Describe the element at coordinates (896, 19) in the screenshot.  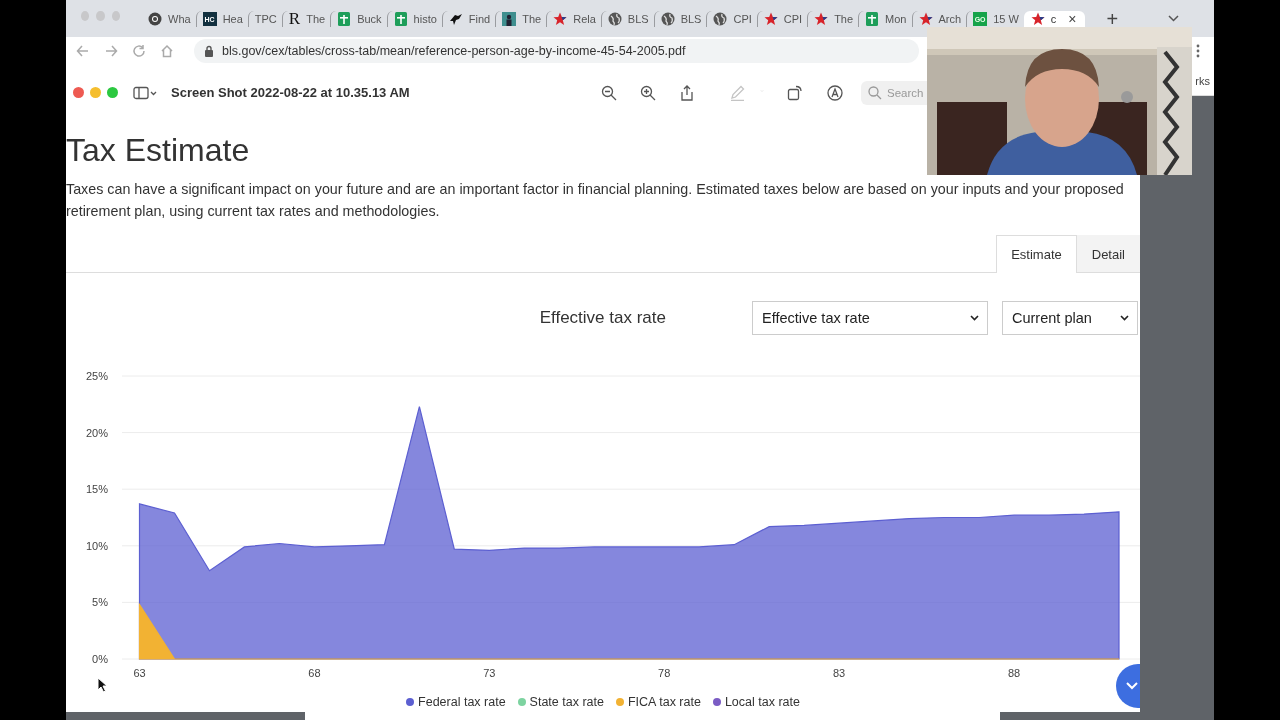
I see `tab-title: Mon` at that location.